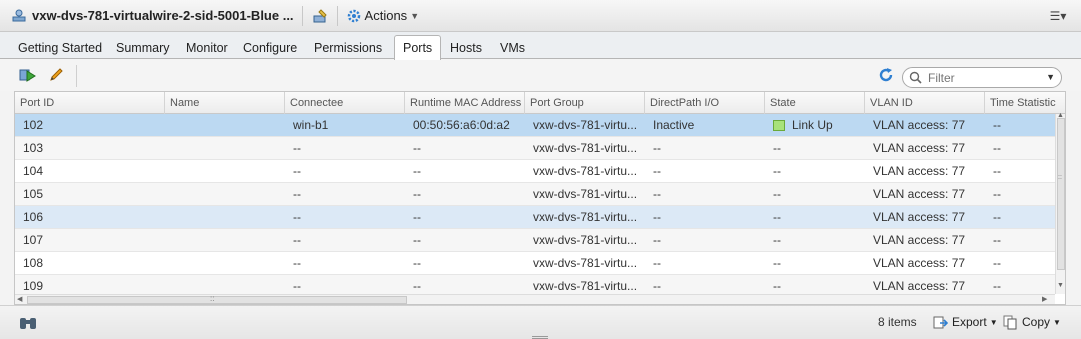 This screenshot has height=339, width=1081. I want to click on edit-settings-icon, so click(320, 16).